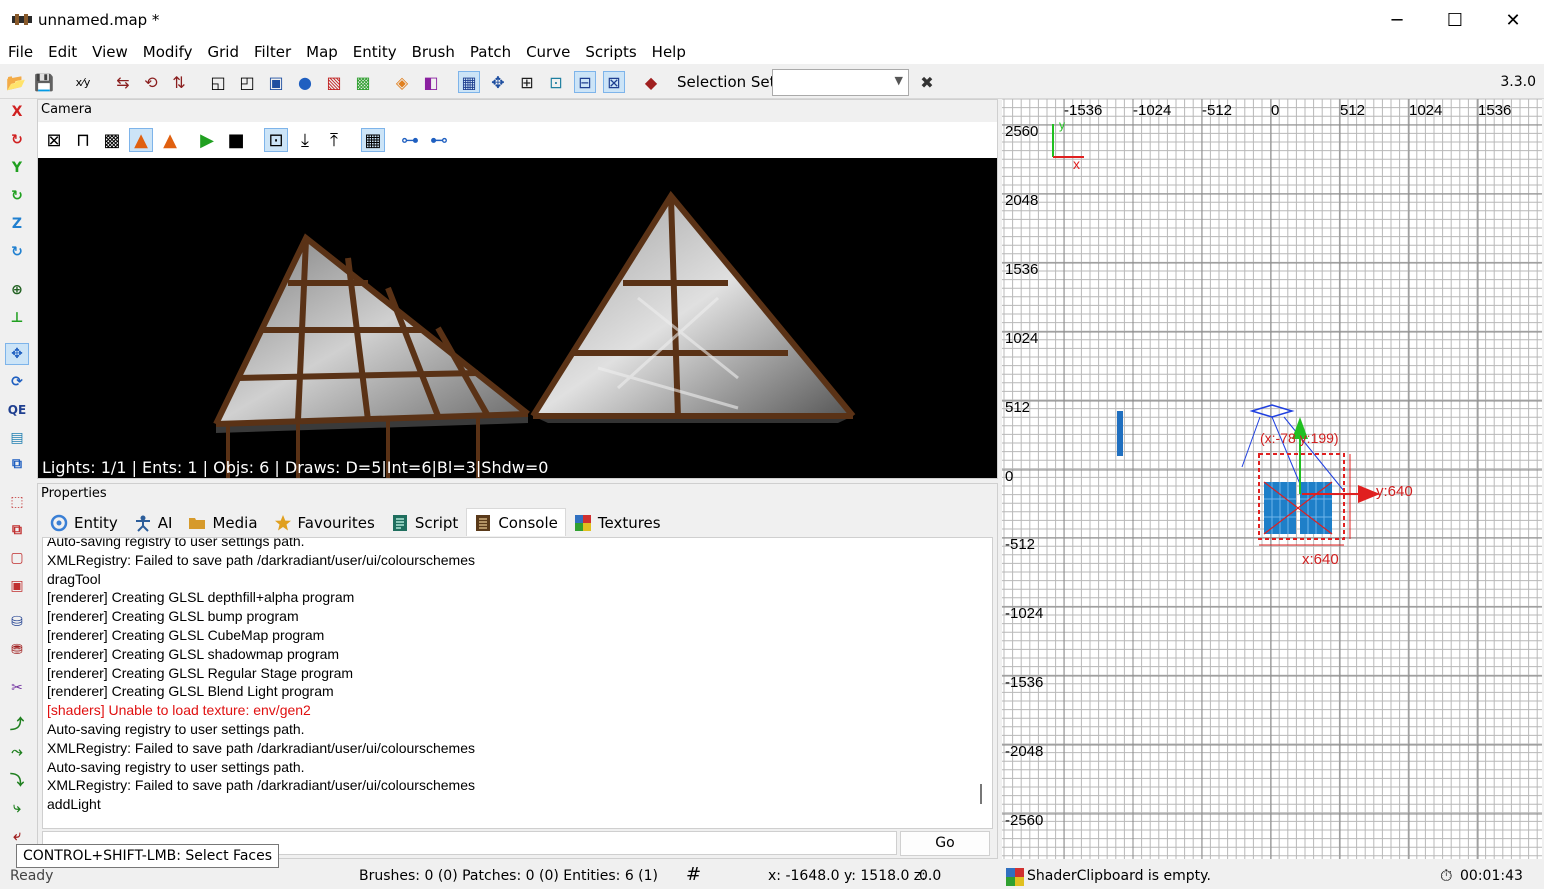 This screenshot has height=889, width=1544. Describe the element at coordinates (17, 586) in the screenshot. I see `select-entity-icon: ▣` at that location.